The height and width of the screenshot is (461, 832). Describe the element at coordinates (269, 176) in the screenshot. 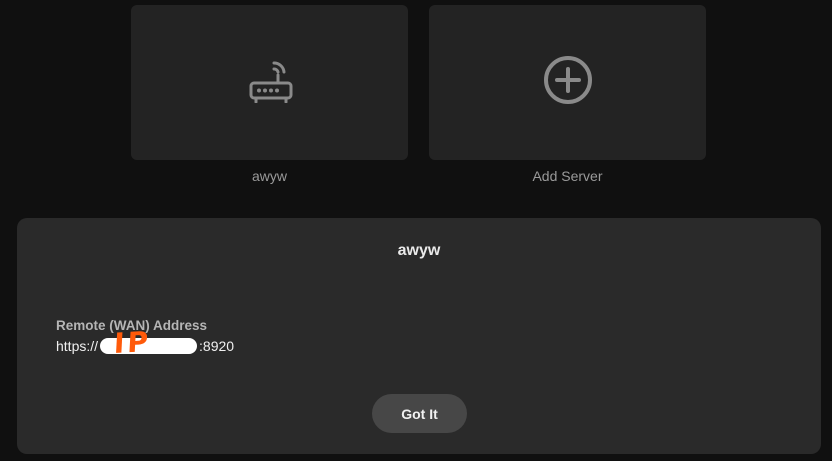

I see `server-name-label: awyw` at that location.